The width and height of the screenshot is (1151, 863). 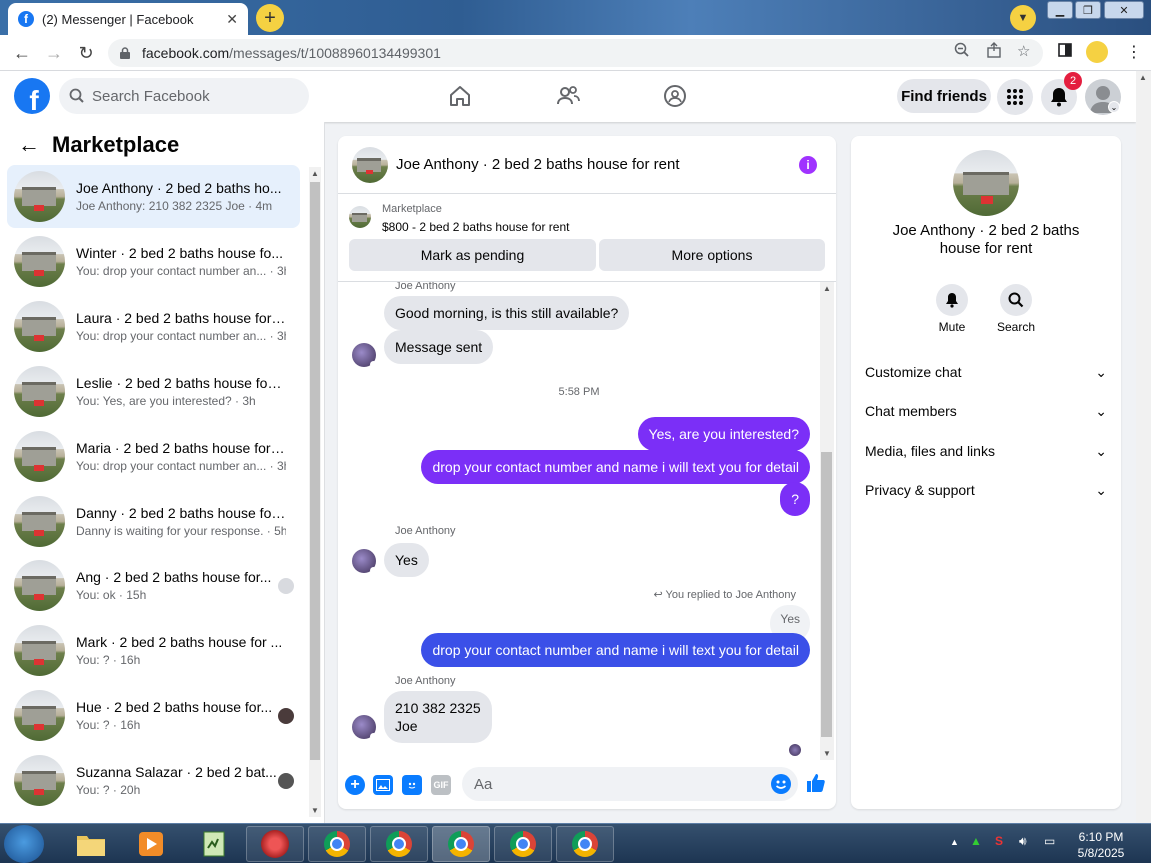 I want to click on menu-grid-icon, so click(x=1015, y=97).